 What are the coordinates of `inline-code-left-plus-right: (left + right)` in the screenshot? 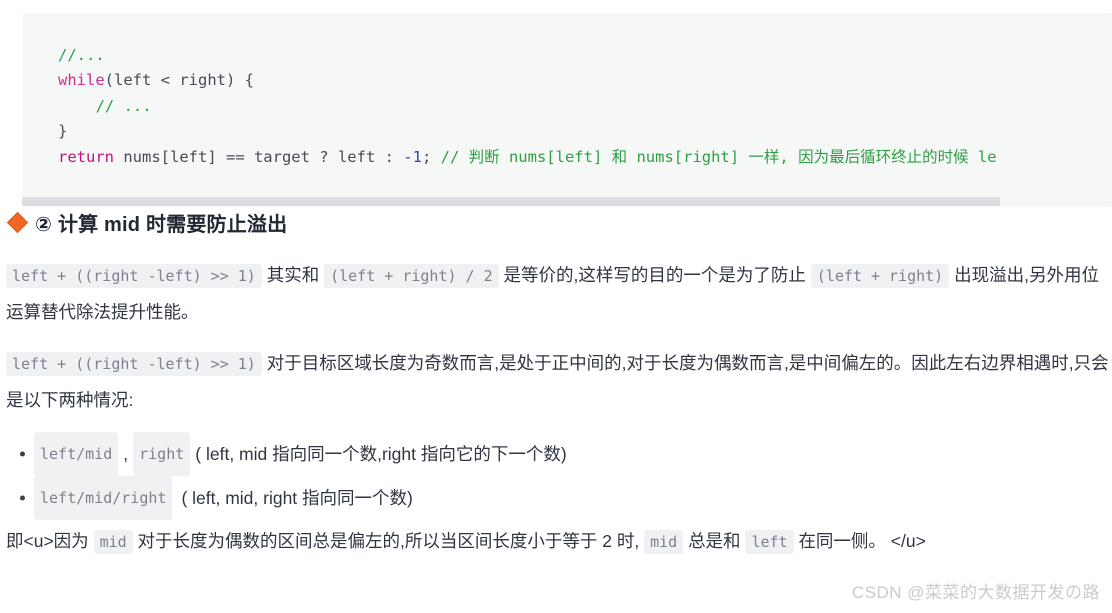 It's located at (880, 276).